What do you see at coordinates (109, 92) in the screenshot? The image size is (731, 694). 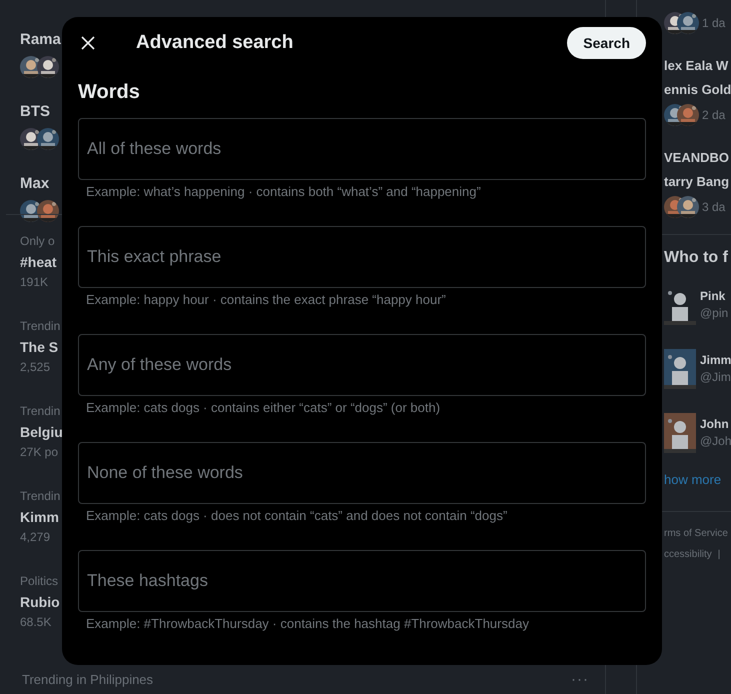 I see `section-heading: Words` at bounding box center [109, 92].